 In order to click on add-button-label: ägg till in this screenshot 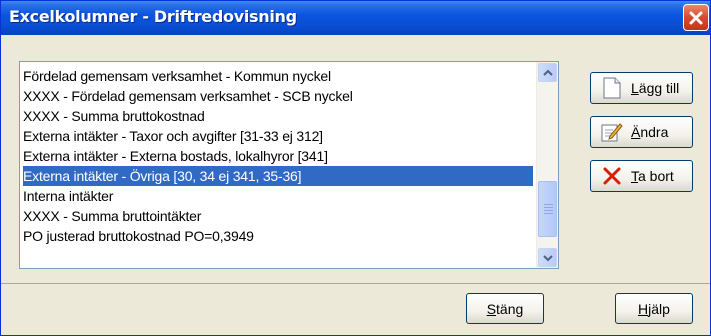, I will do `click(659, 88)`.